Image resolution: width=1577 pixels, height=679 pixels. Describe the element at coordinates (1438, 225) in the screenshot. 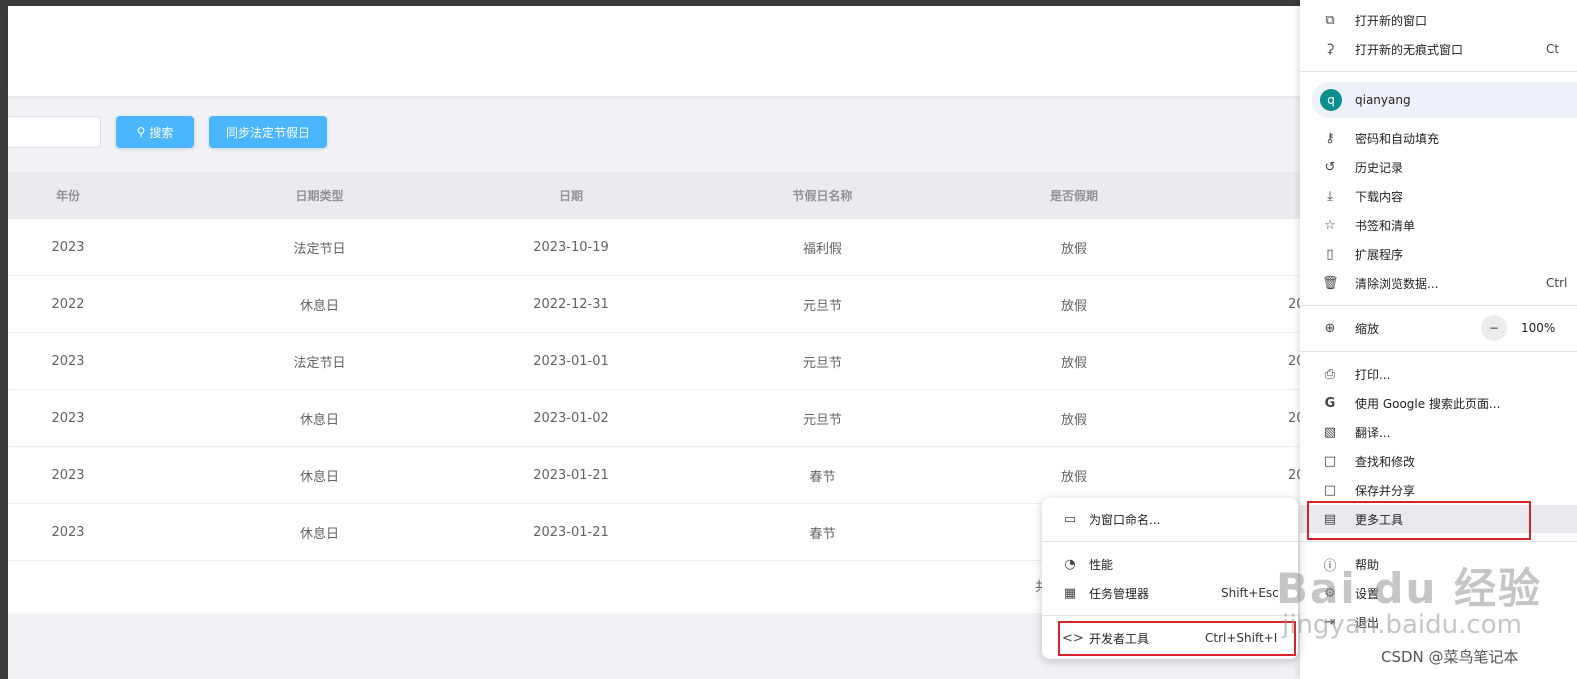

I see `menu-bookmarks: ☆ 书签和清单` at that location.